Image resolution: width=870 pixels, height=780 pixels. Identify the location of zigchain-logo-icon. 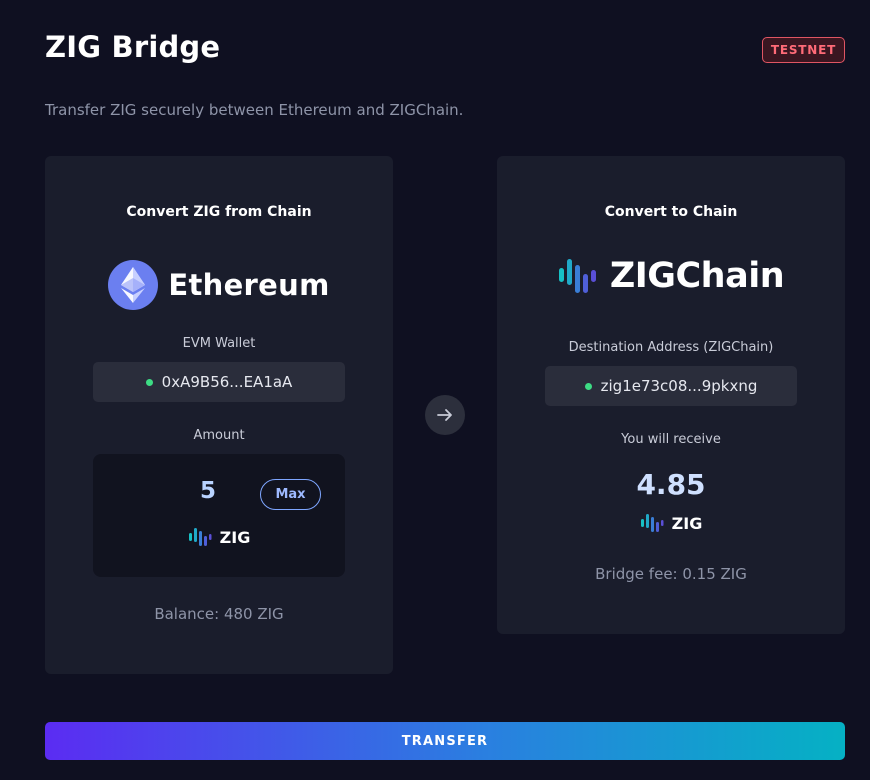
(577, 276).